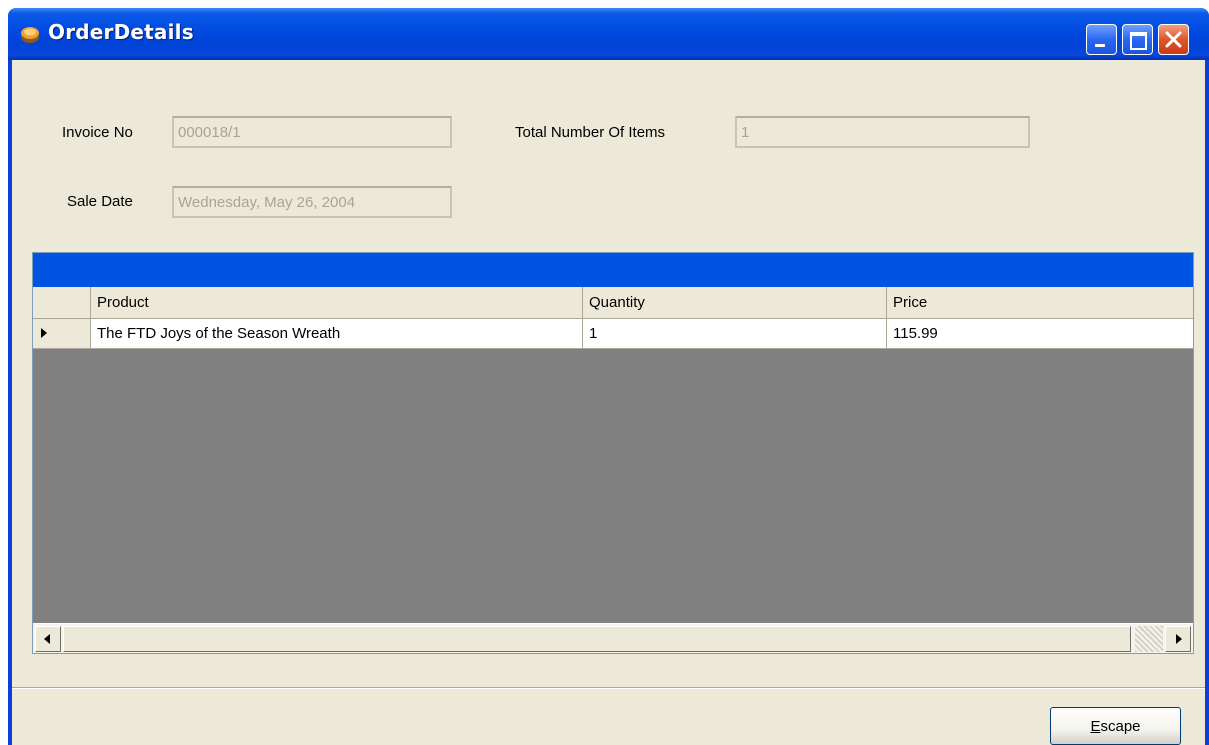 Image resolution: width=1209 pixels, height=745 pixels. Describe the element at coordinates (608, 688) in the screenshot. I see `divider` at that location.